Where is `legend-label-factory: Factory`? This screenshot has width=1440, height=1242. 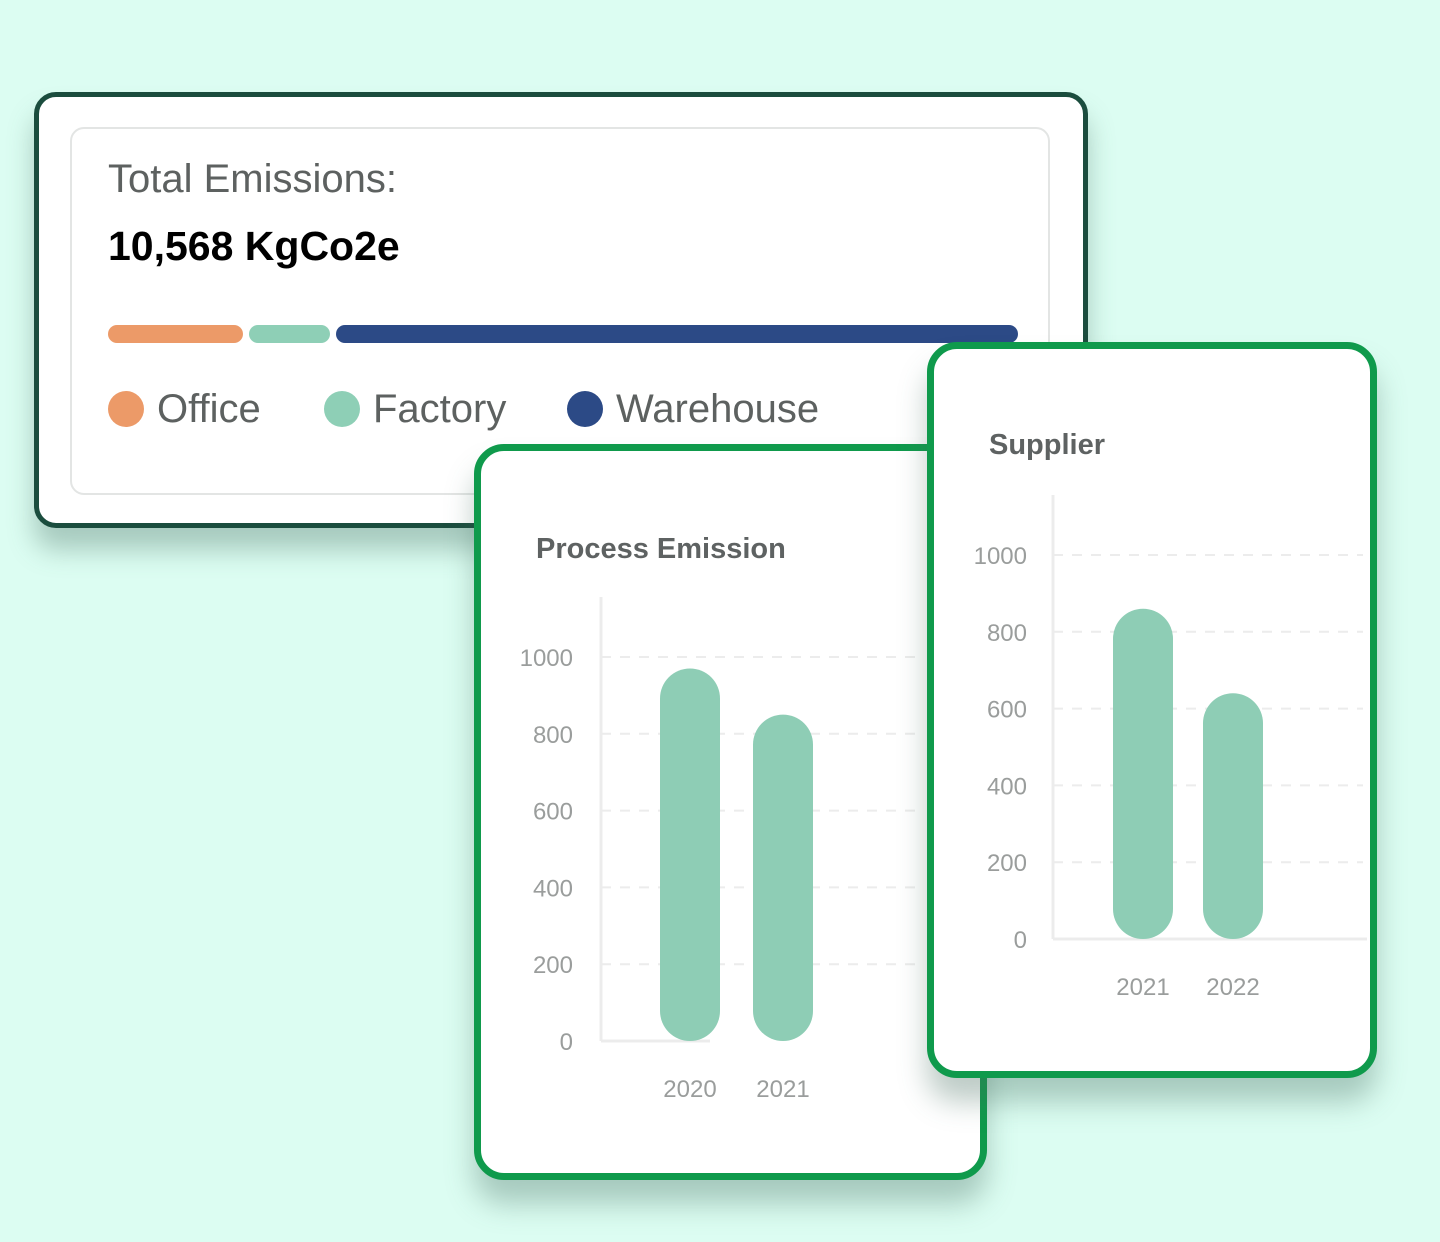
legend-label-factory: Factory is located at coordinates (439, 409).